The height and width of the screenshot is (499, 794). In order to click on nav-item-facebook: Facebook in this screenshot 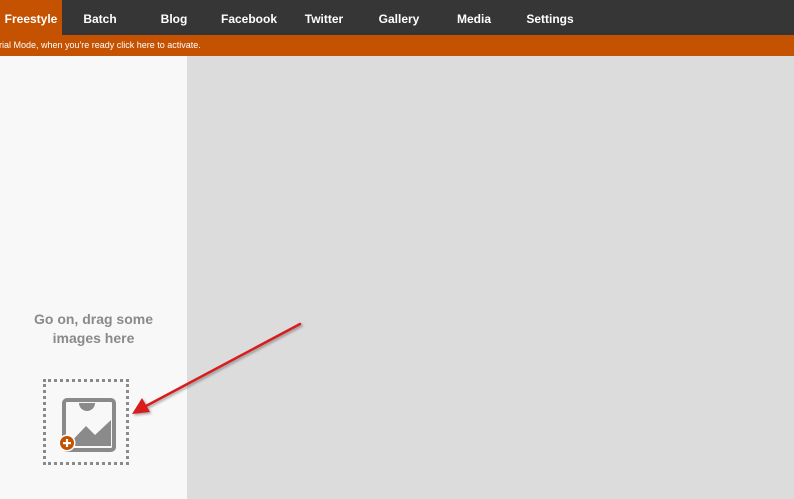, I will do `click(249, 17)`.